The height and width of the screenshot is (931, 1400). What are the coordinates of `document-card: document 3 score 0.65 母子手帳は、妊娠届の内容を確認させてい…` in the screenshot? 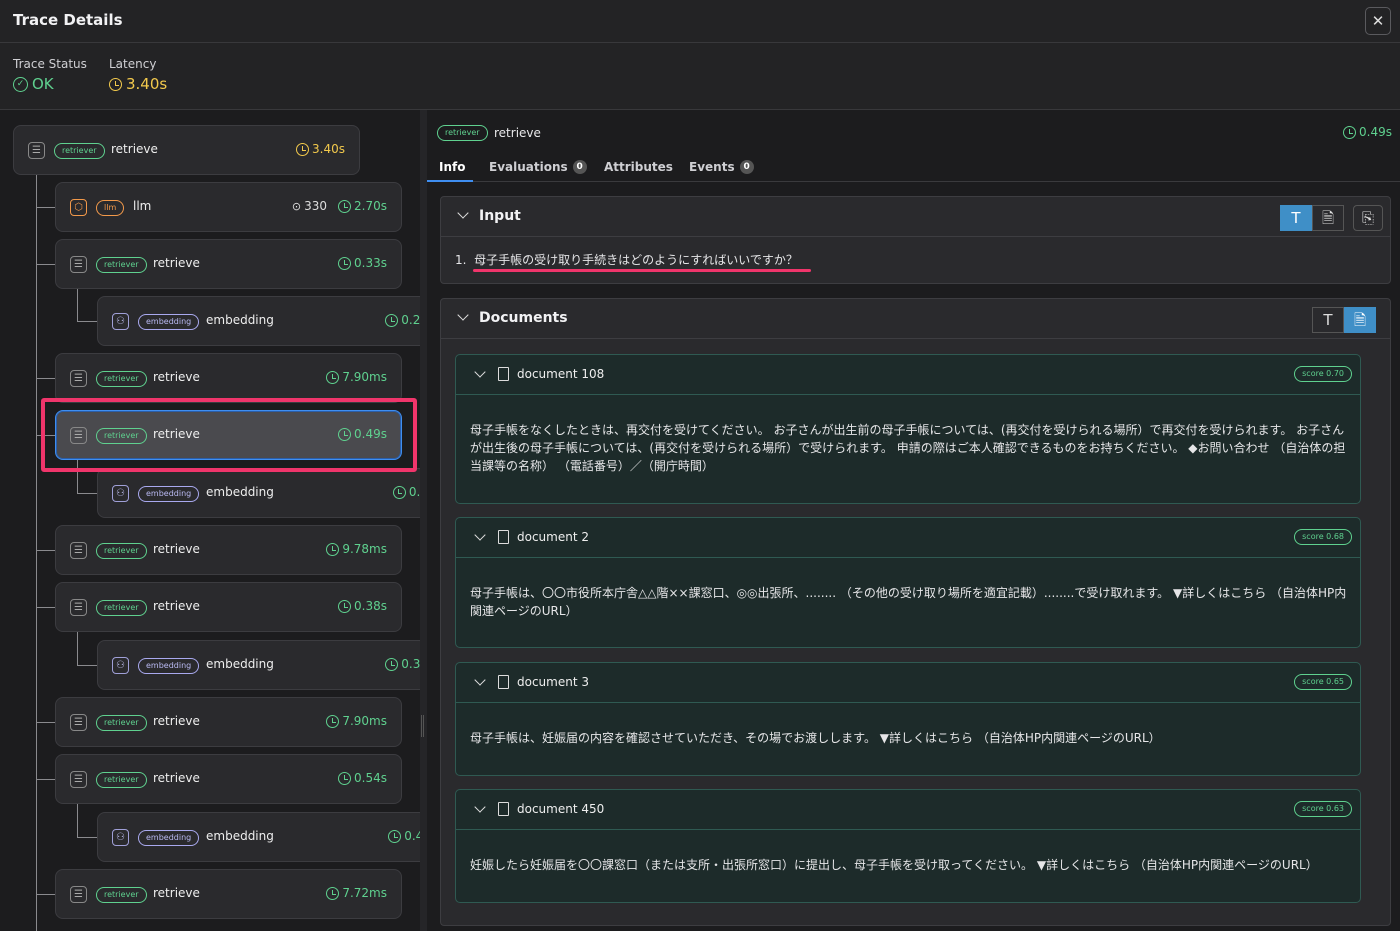 It's located at (908, 719).